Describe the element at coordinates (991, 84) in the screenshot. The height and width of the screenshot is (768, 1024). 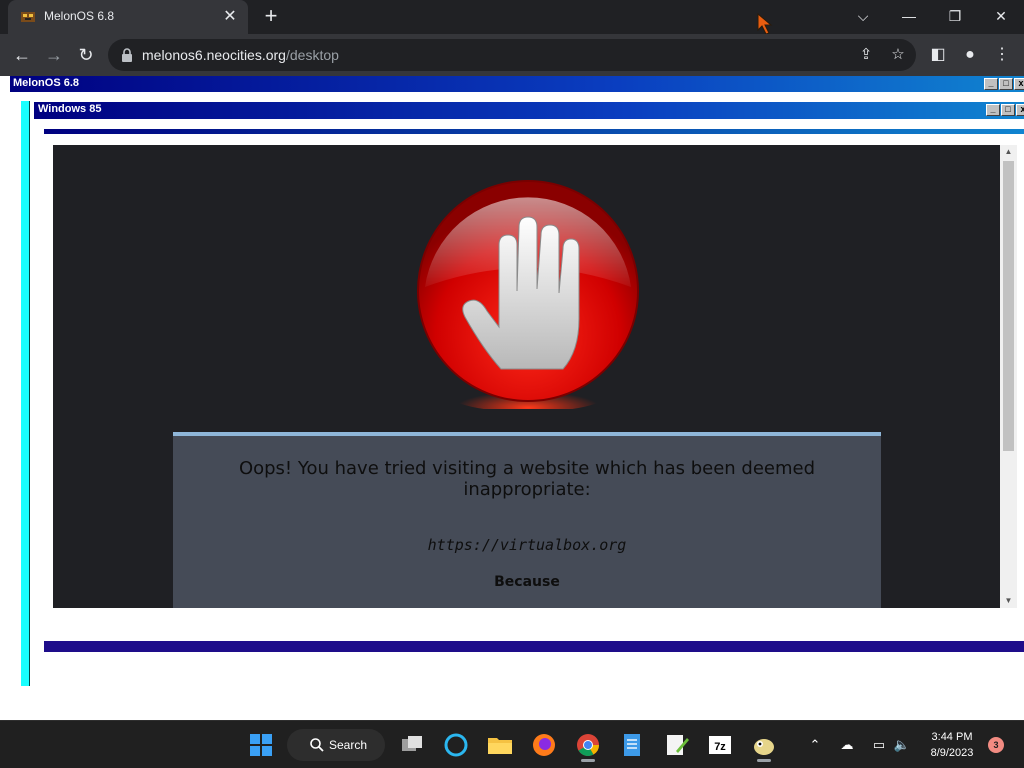
I see `melonos-minimize-button: _` at that location.